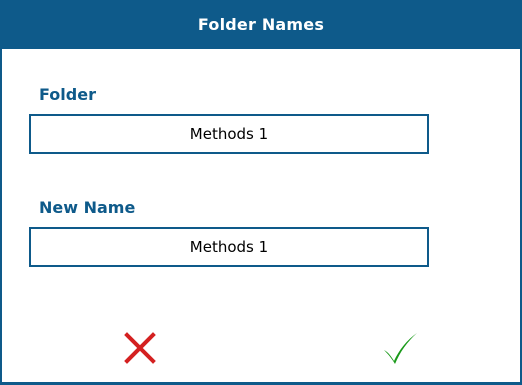 This screenshot has width=522, height=385. What do you see at coordinates (87, 207) in the screenshot?
I see `new-name-label: New Name` at bounding box center [87, 207].